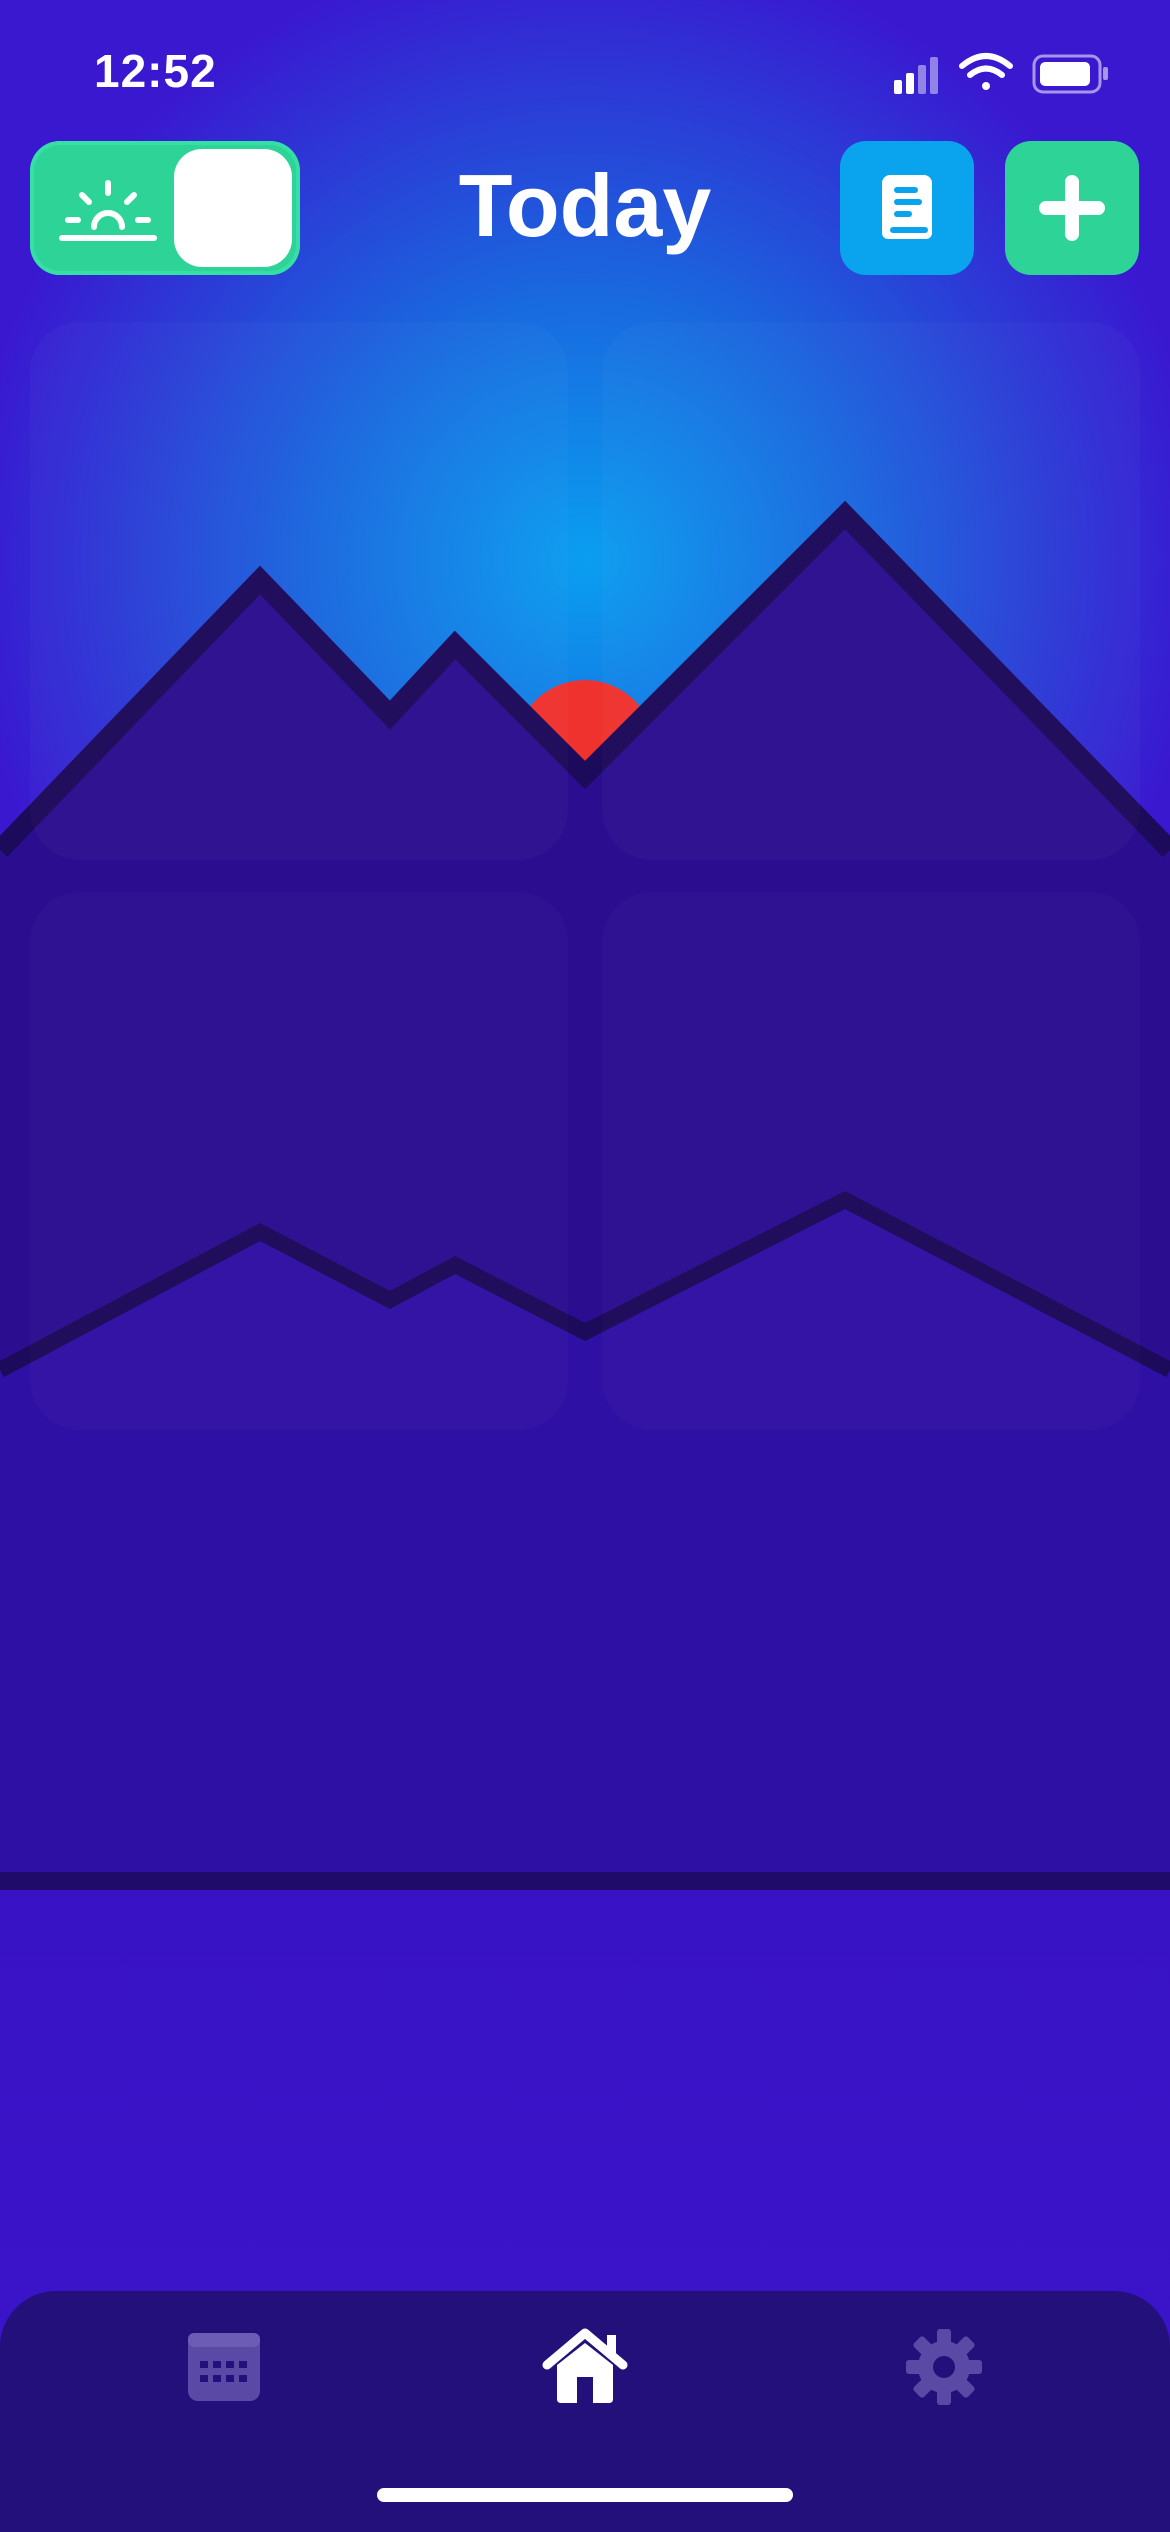  What do you see at coordinates (1070, 74) in the screenshot?
I see `battery-icon` at bounding box center [1070, 74].